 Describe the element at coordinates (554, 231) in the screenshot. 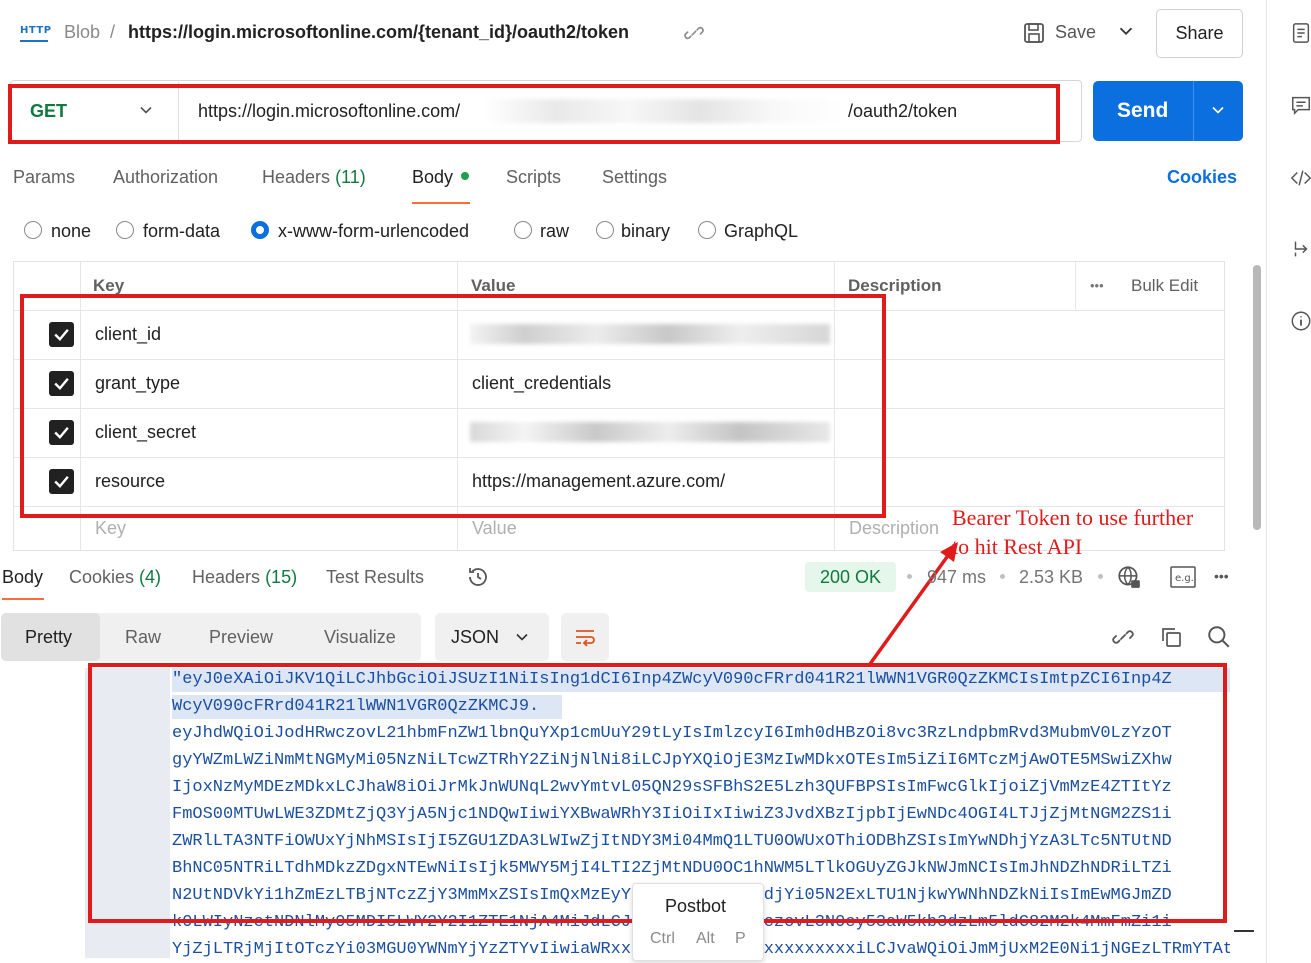

I see `radio-raw-label: raw` at that location.